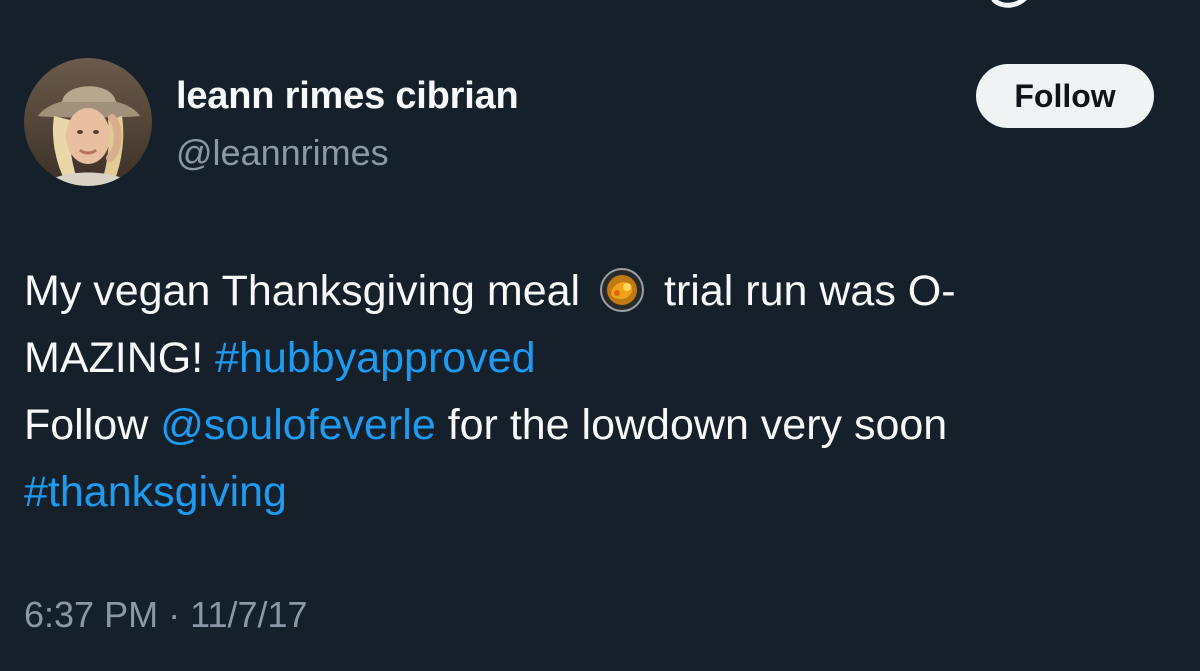 The width and height of the screenshot is (1200, 671). Describe the element at coordinates (375, 358) in the screenshot. I see `hashtag-link: #hubbyapproved` at that location.